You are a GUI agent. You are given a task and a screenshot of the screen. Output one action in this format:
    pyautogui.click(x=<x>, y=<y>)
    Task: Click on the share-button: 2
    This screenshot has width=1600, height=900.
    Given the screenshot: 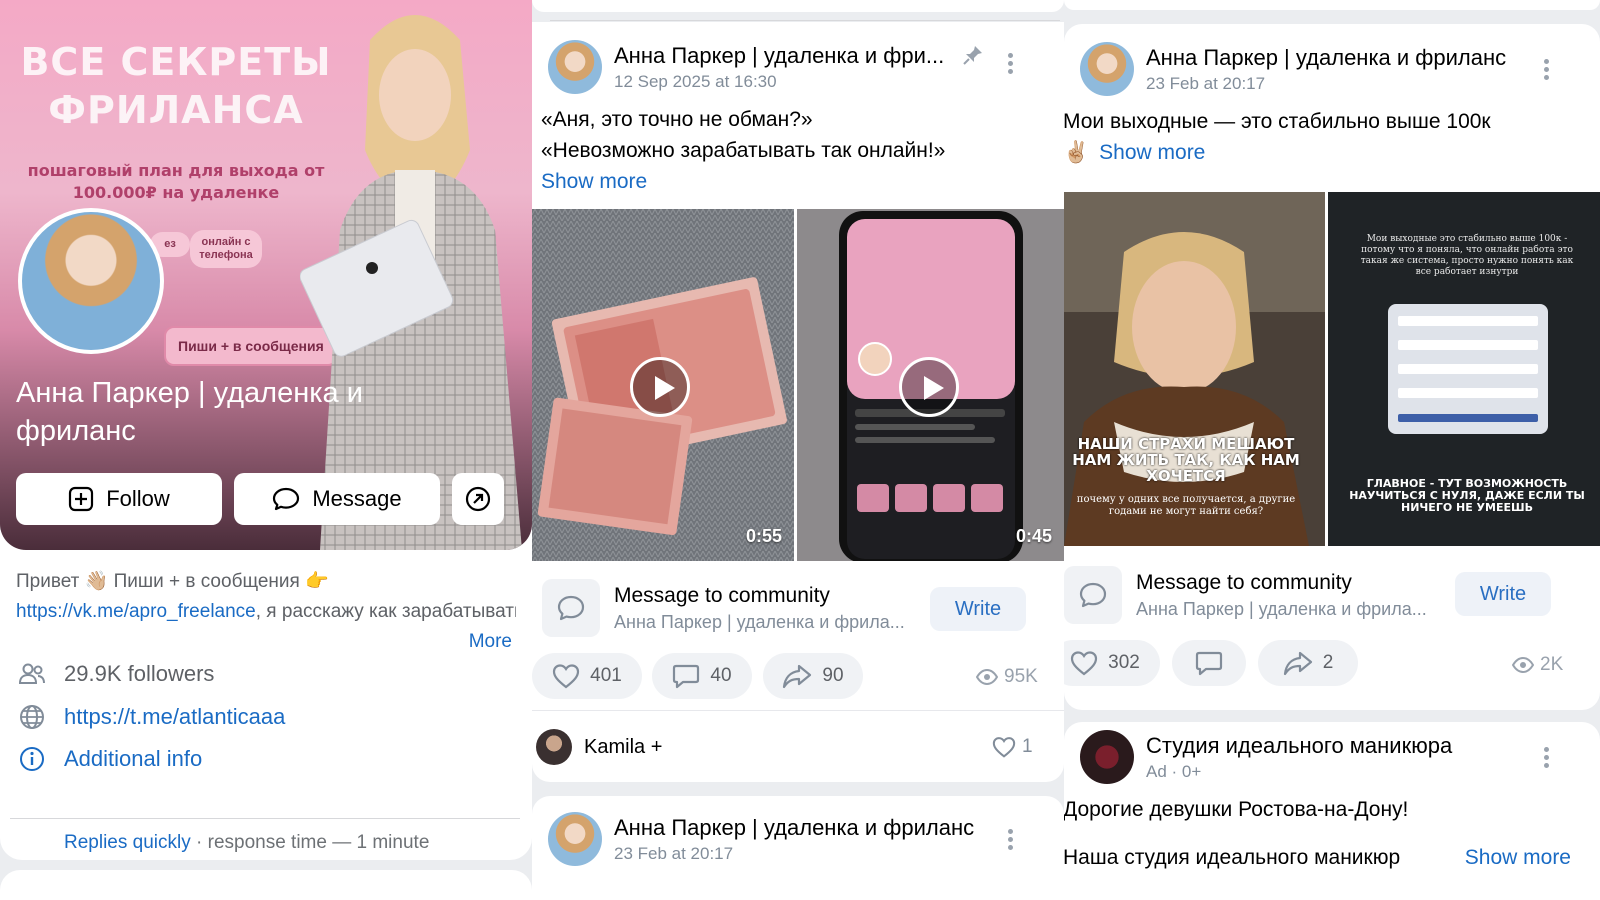 What is the action you would take?
    pyautogui.click(x=1308, y=663)
    